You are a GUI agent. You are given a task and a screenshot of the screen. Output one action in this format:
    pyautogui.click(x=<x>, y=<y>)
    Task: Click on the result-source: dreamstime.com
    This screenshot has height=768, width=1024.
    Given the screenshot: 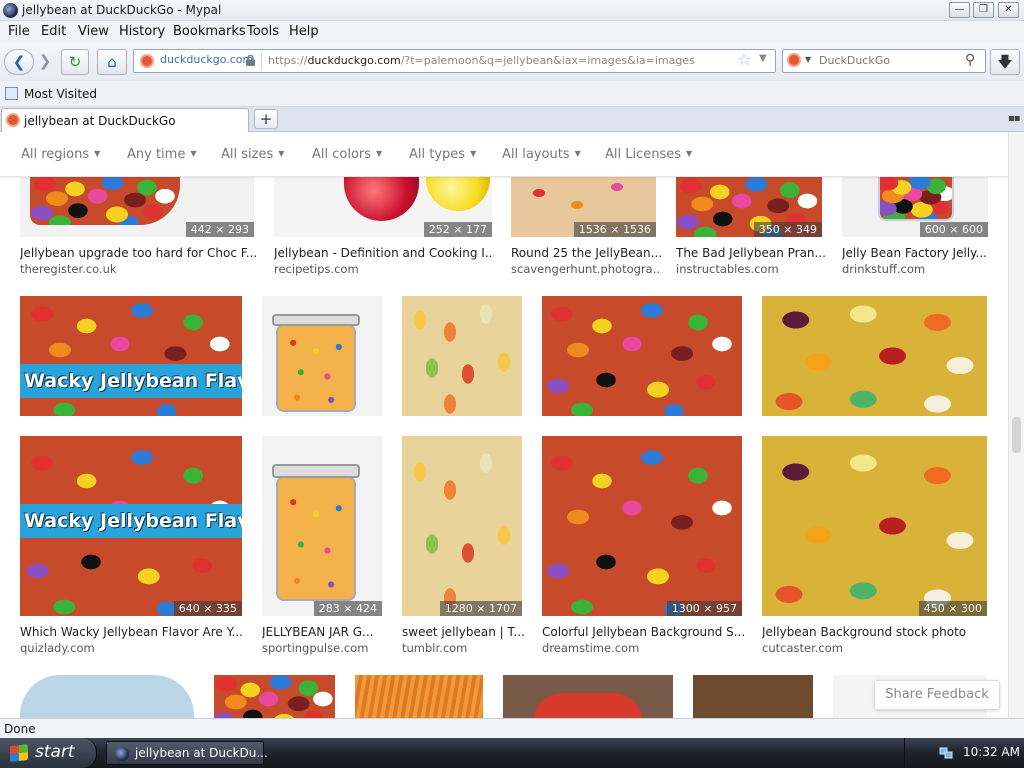 What is the action you would take?
    pyautogui.click(x=590, y=648)
    